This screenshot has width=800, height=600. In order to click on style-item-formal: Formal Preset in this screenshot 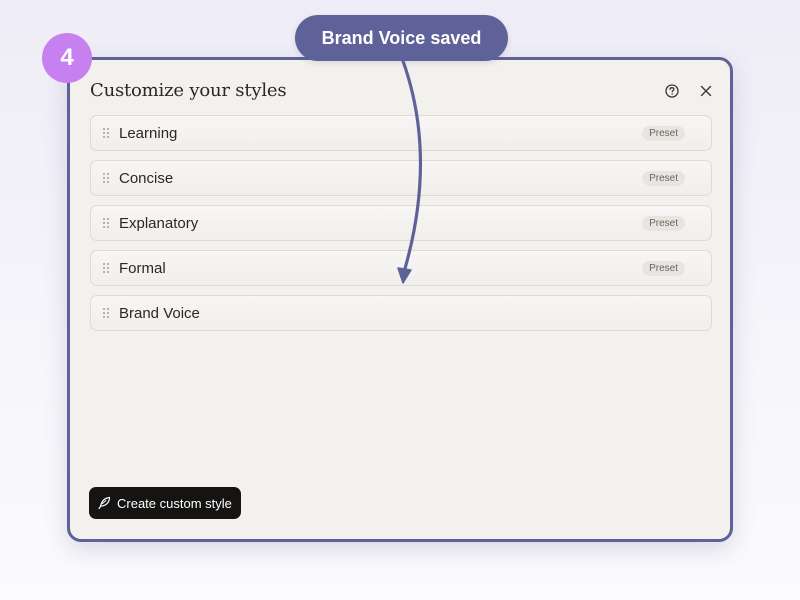, I will do `click(401, 268)`.